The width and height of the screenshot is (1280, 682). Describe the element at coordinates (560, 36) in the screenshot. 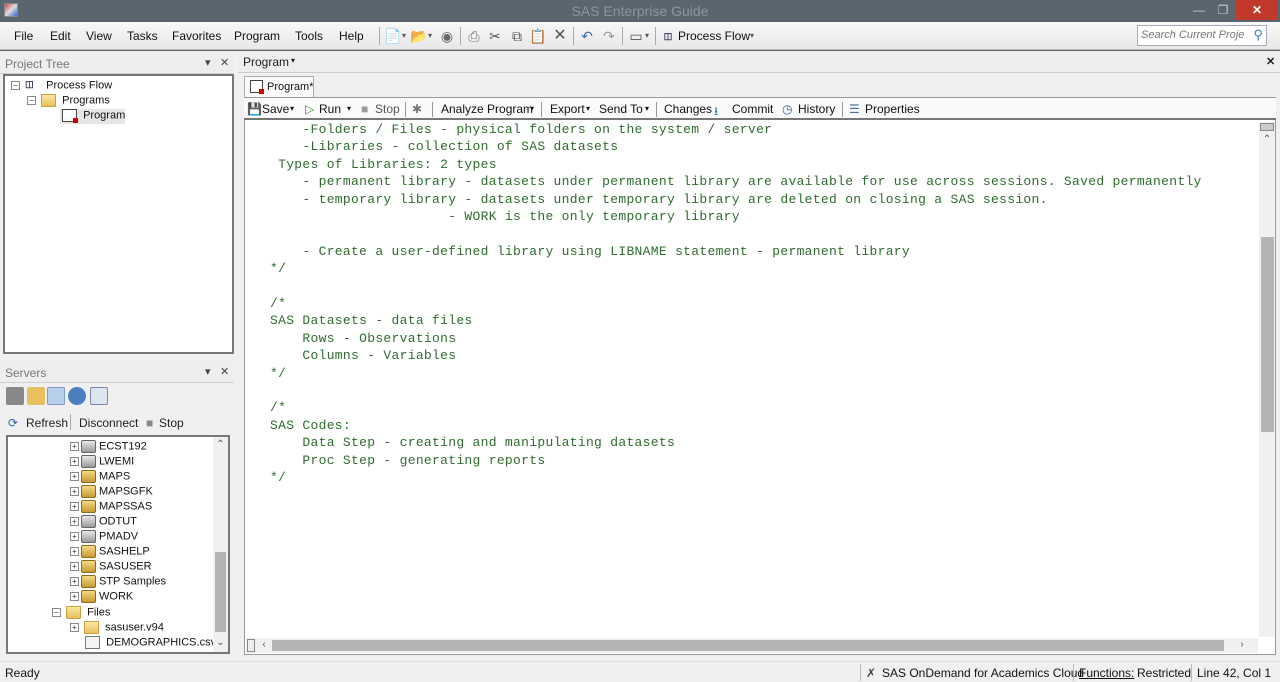

I see `delete-icon: ✕` at that location.